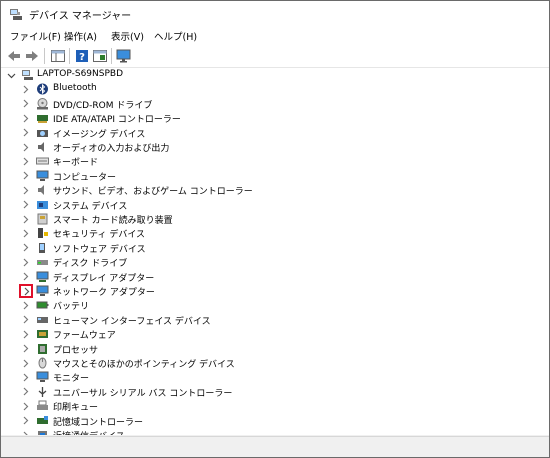 The image size is (550, 458). What do you see at coordinates (32, 56) in the screenshot?
I see `forward-icon` at bounding box center [32, 56].